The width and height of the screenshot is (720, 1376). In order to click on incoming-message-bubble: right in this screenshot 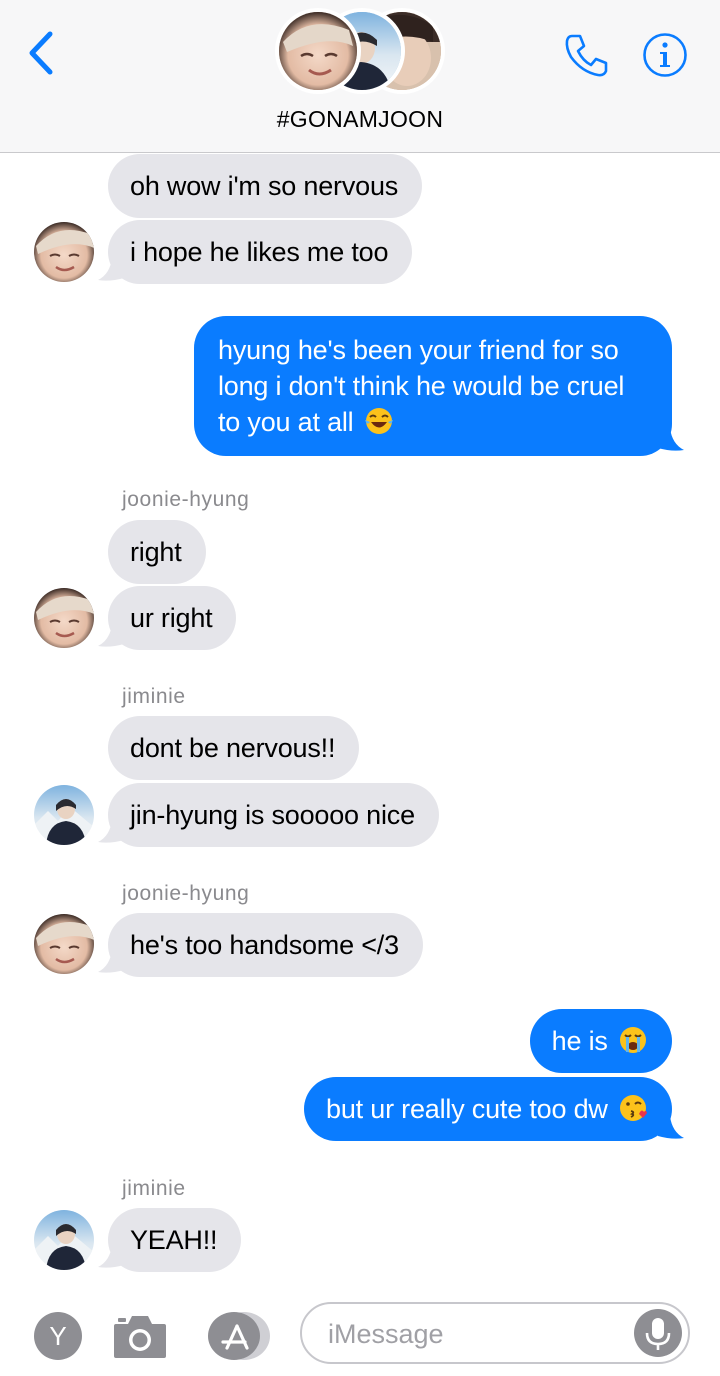, I will do `click(157, 552)`.